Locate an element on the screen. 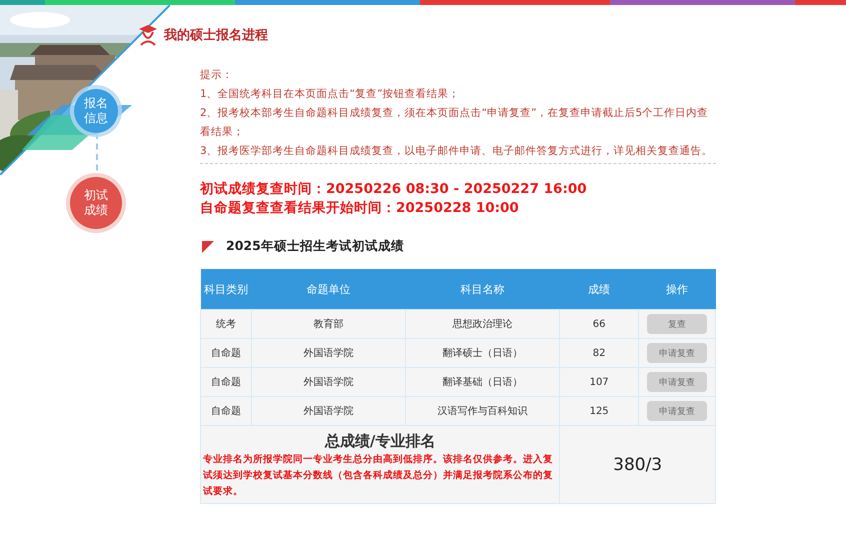 The width and height of the screenshot is (846, 554). column-header: 命题单位 is located at coordinates (329, 289).